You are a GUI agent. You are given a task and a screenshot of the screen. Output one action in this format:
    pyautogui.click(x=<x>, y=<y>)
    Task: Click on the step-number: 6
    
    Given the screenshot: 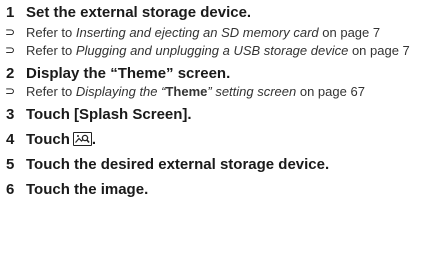 What is the action you would take?
    pyautogui.click(x=10, y=189)
    